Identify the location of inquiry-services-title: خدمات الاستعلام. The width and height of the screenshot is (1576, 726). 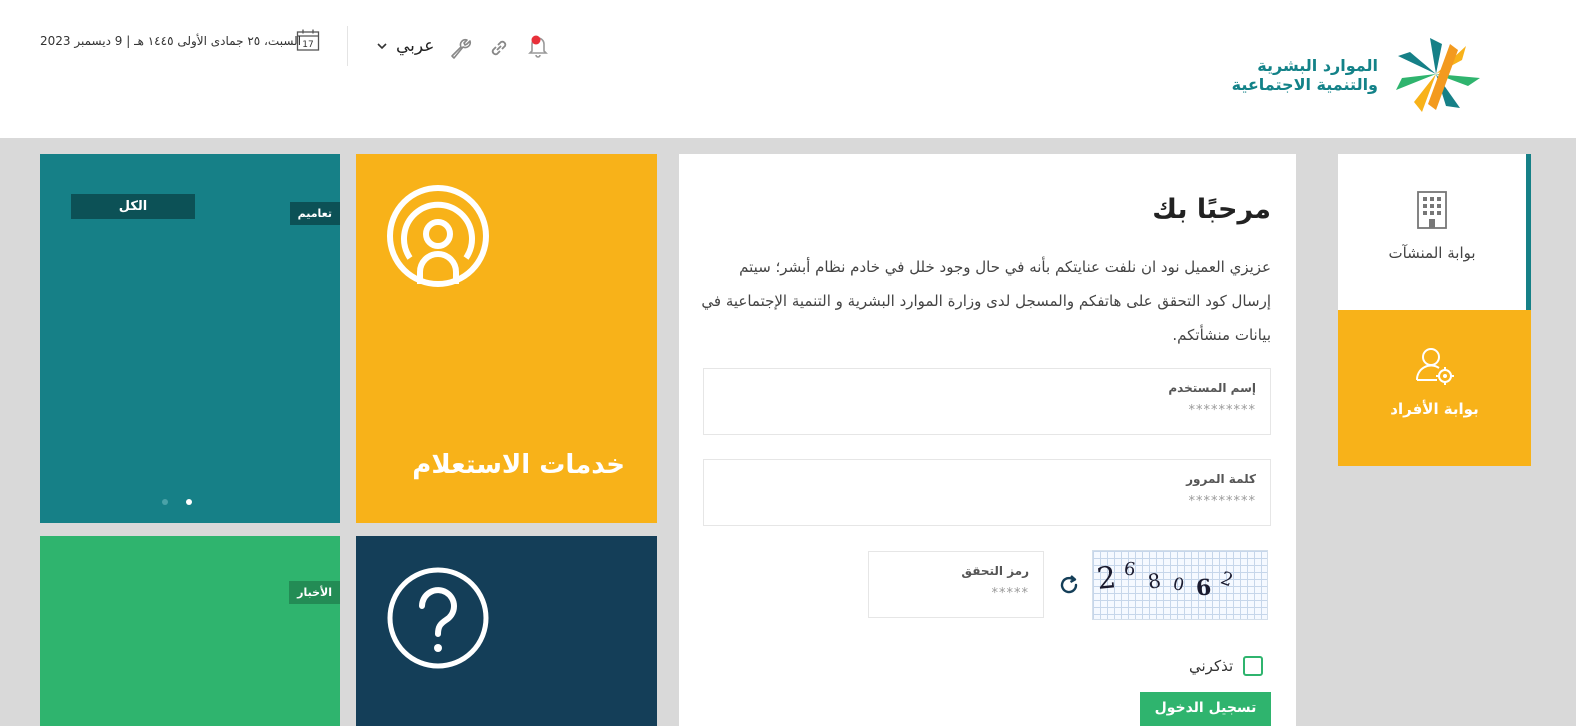
(518, 465).